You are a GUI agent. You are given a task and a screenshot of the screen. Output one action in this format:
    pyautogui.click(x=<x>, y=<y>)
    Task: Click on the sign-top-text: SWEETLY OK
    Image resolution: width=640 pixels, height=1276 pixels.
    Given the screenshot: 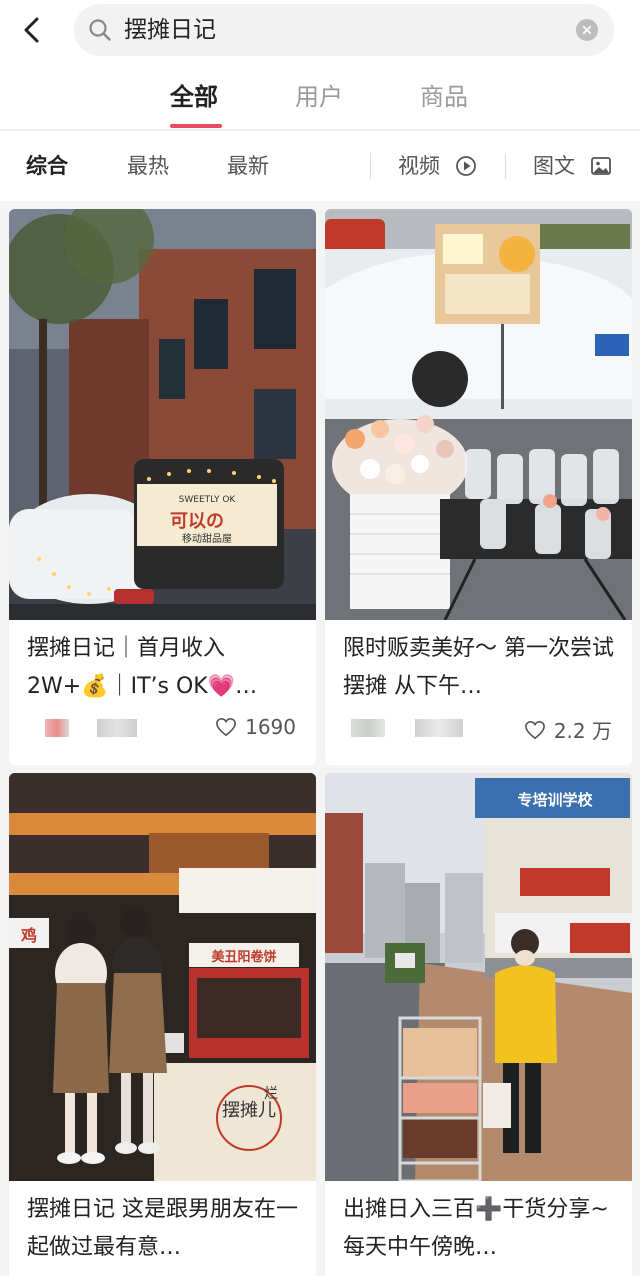 What is the action you would take?
    pyautogui.click(x=208, y=500)
    